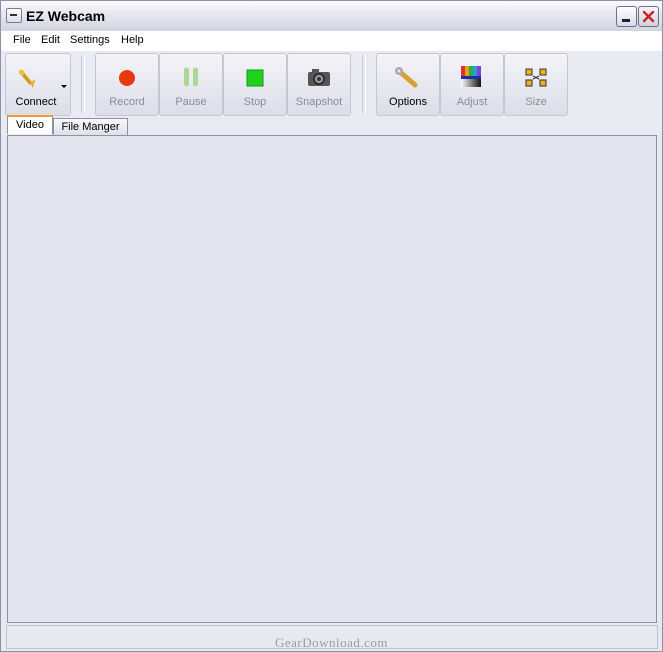 Image resolution: width=663 pixels, height=652 pixels. I want to click on camera-icon, so click(319, 77).